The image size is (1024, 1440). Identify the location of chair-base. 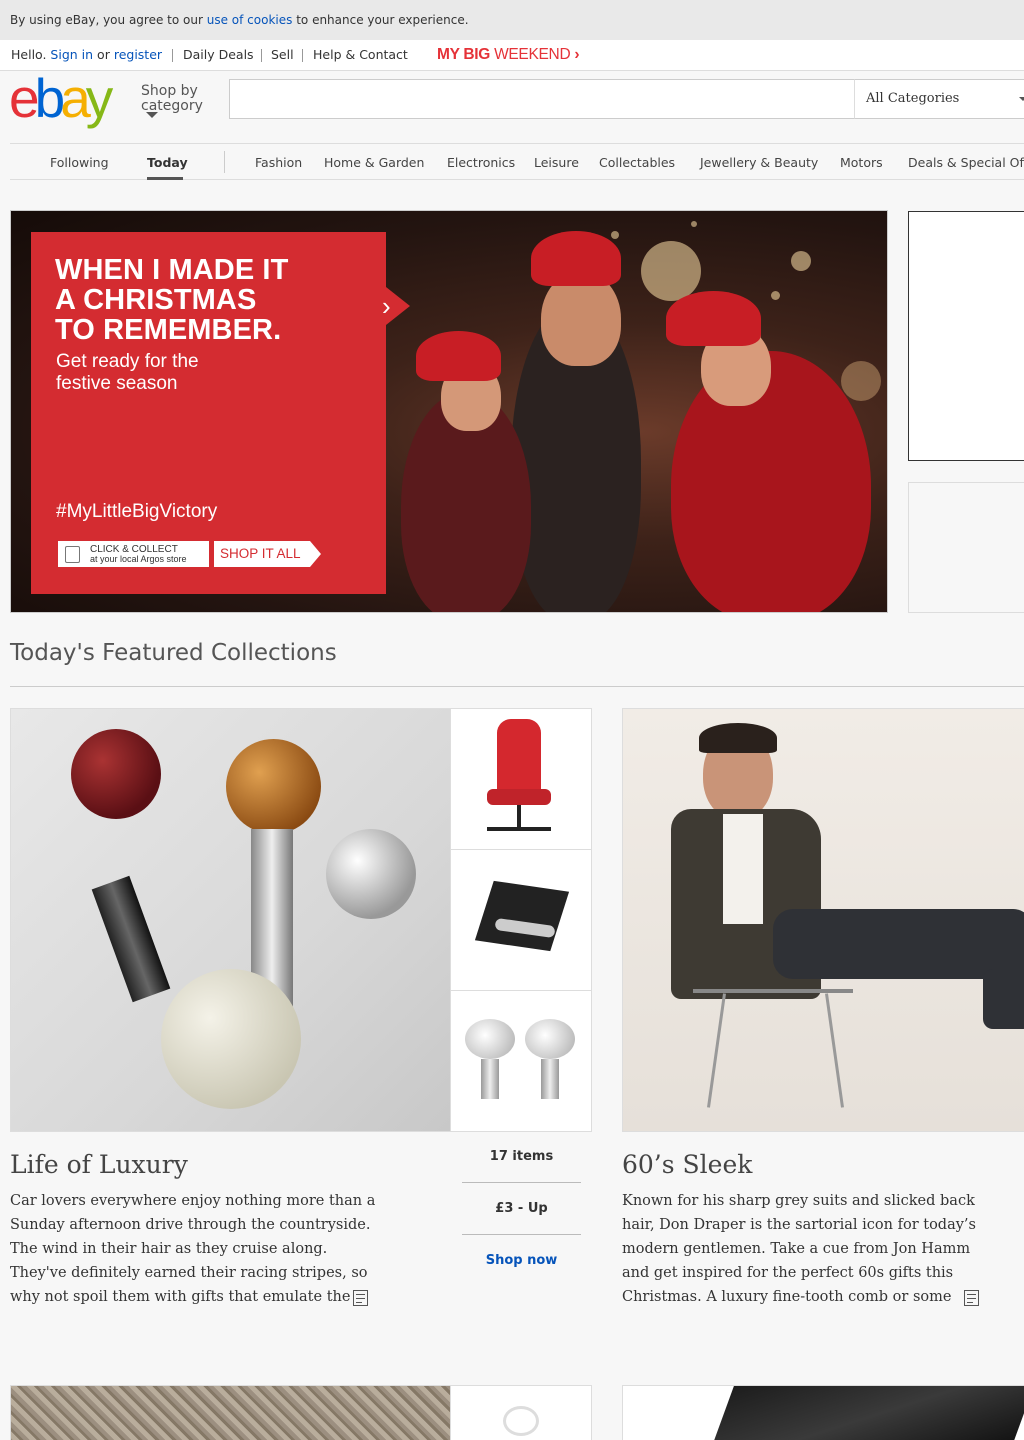
(519, 797).